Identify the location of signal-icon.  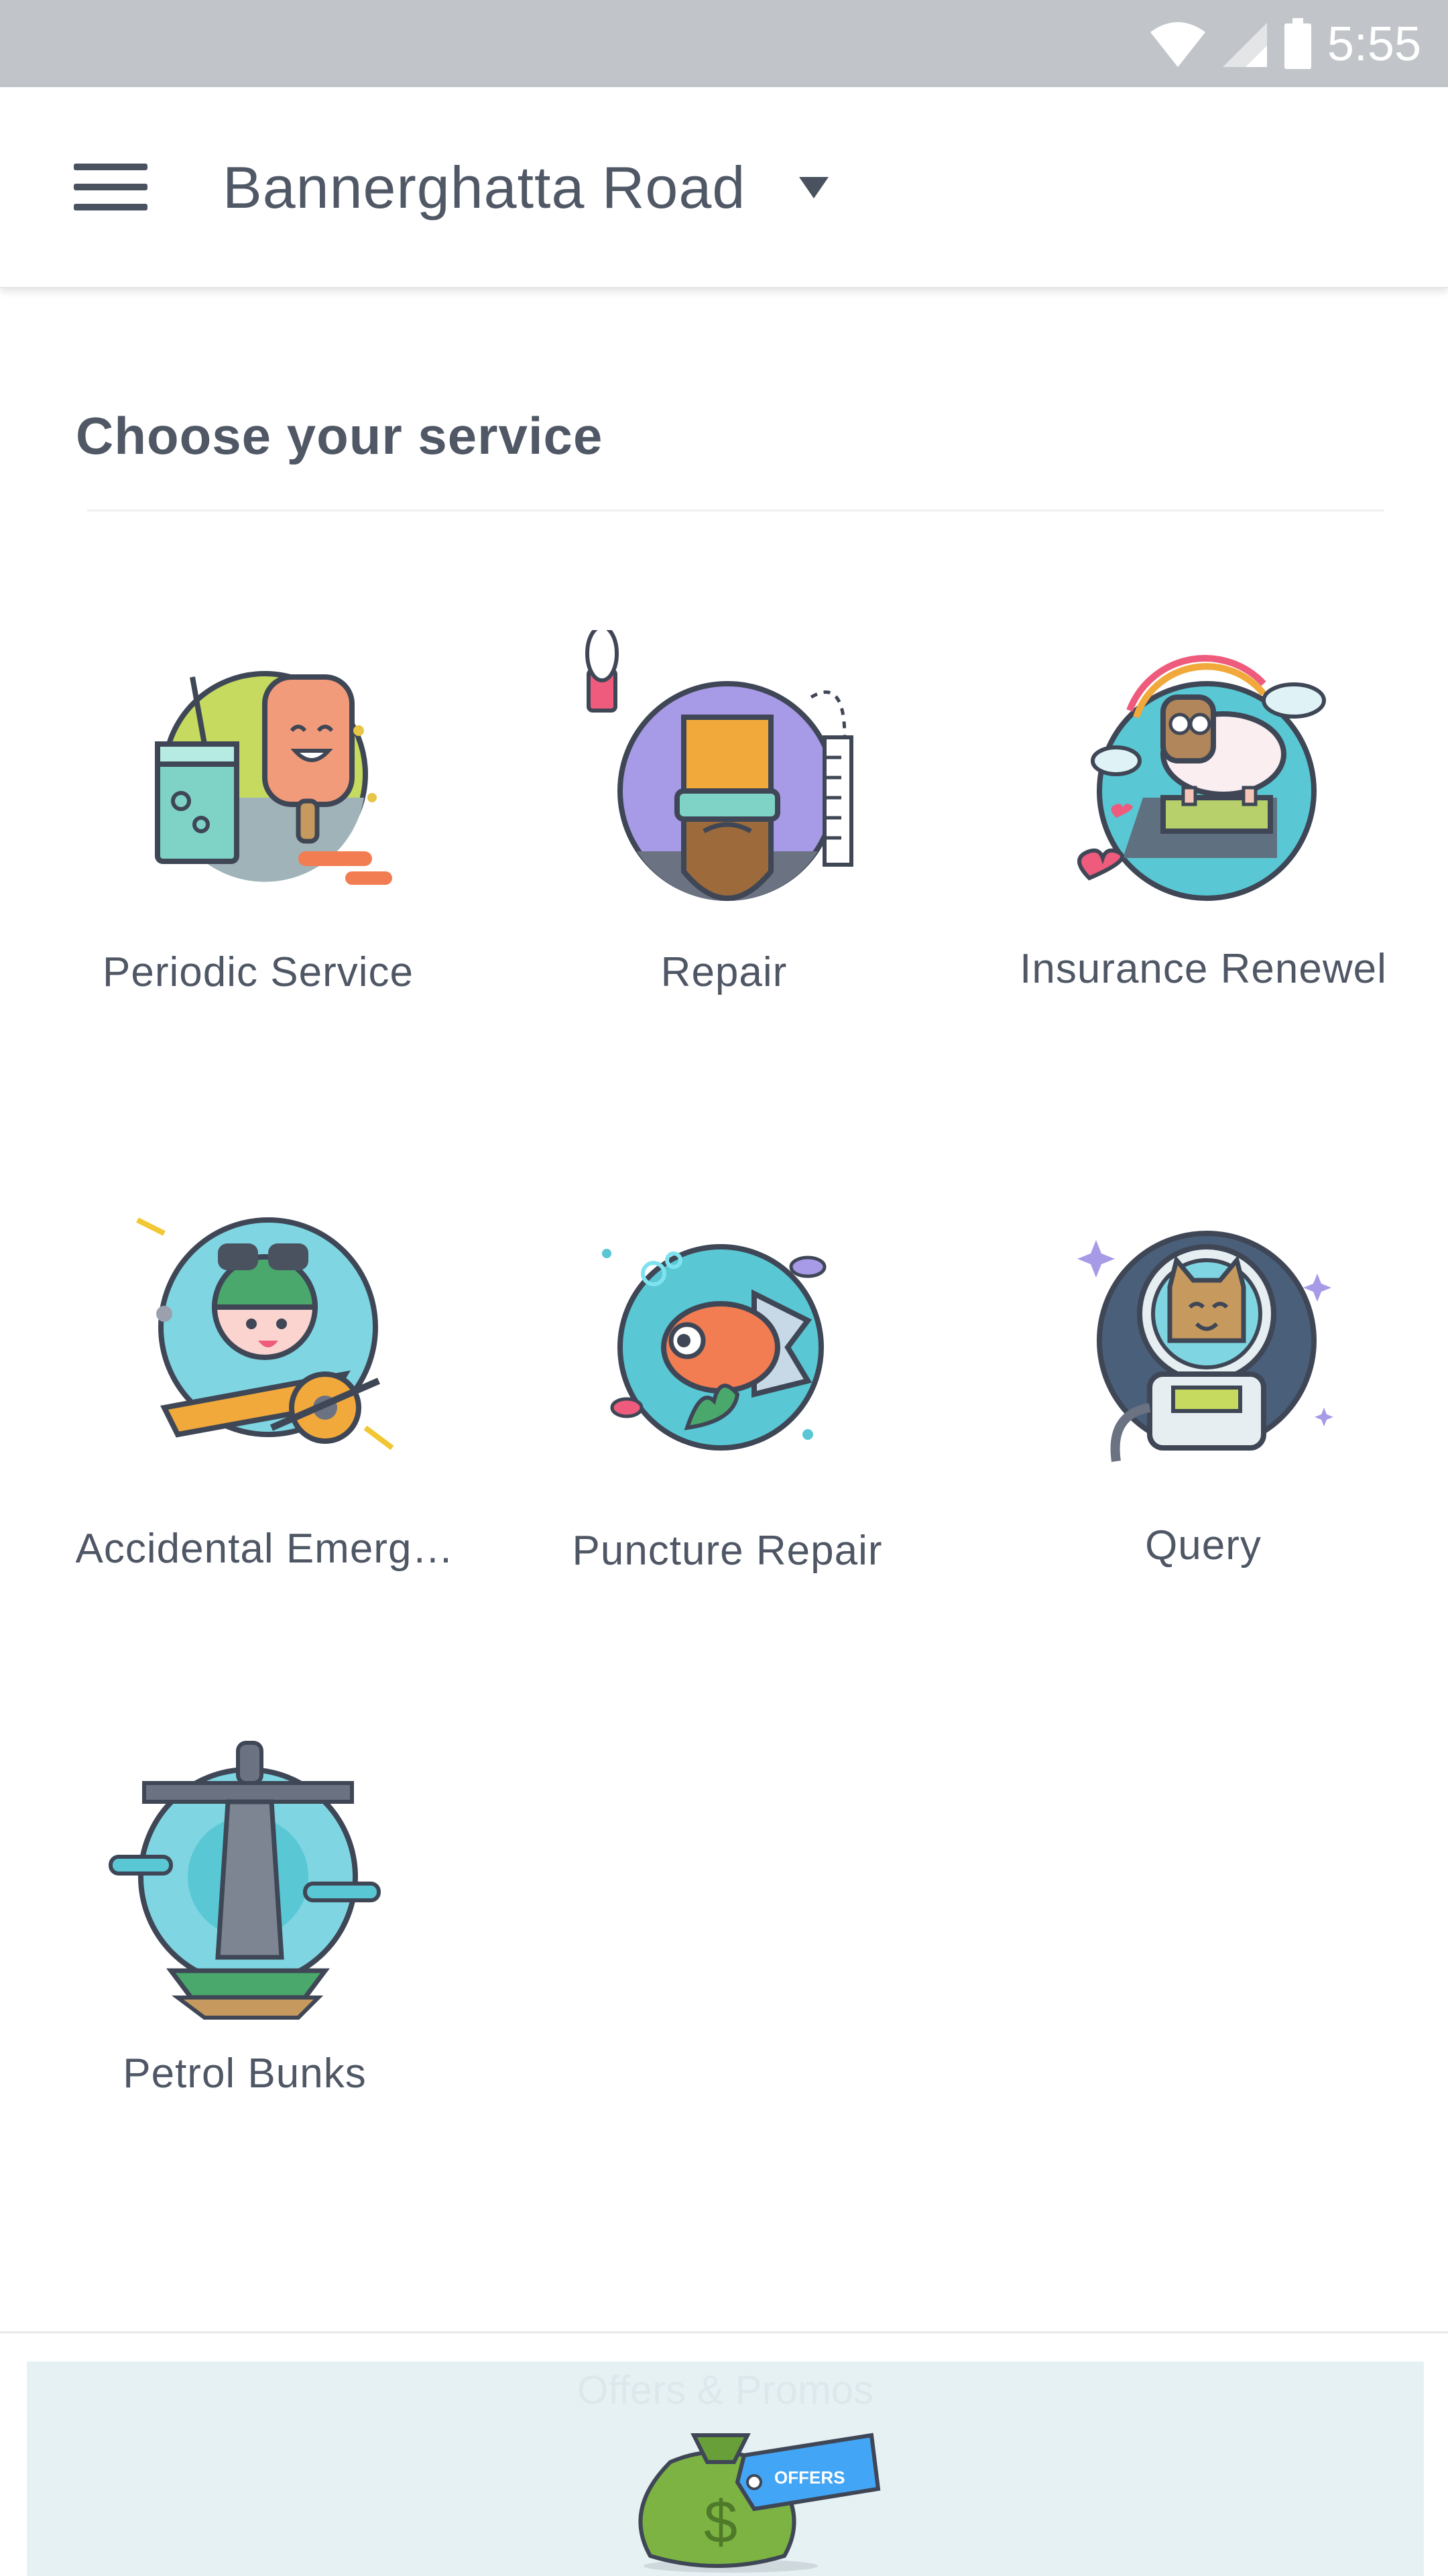
(1244, 44).